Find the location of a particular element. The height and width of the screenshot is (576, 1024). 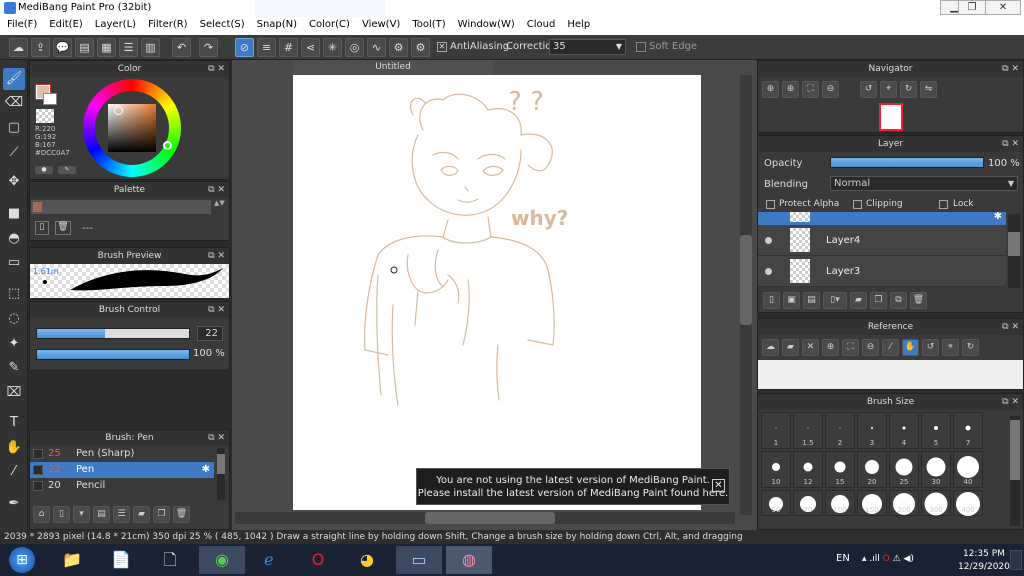

transparent-swatch is located at coordinates (45, 116).